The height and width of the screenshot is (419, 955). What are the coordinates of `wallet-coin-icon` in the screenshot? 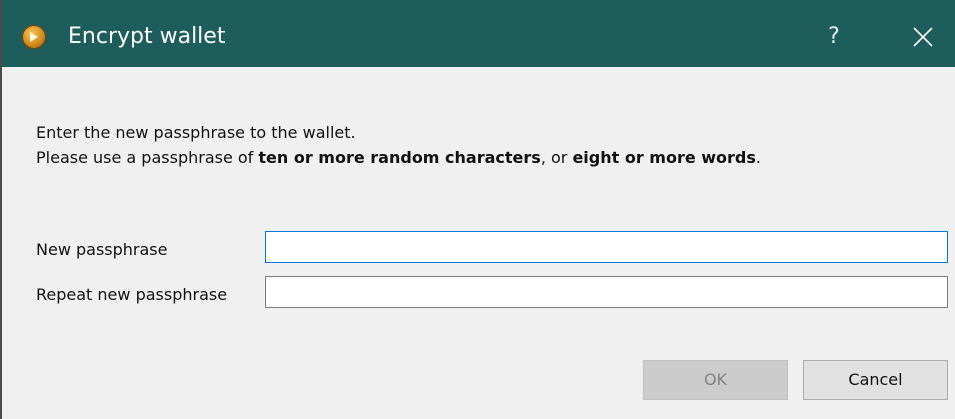 It's located at (34, 37).